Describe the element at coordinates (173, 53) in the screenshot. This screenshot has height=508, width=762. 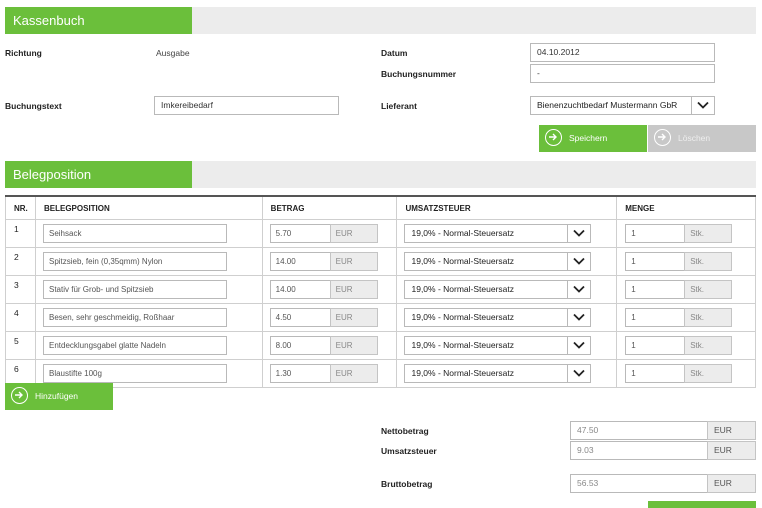
I see `richtung-value: Ausgabe` at that location.